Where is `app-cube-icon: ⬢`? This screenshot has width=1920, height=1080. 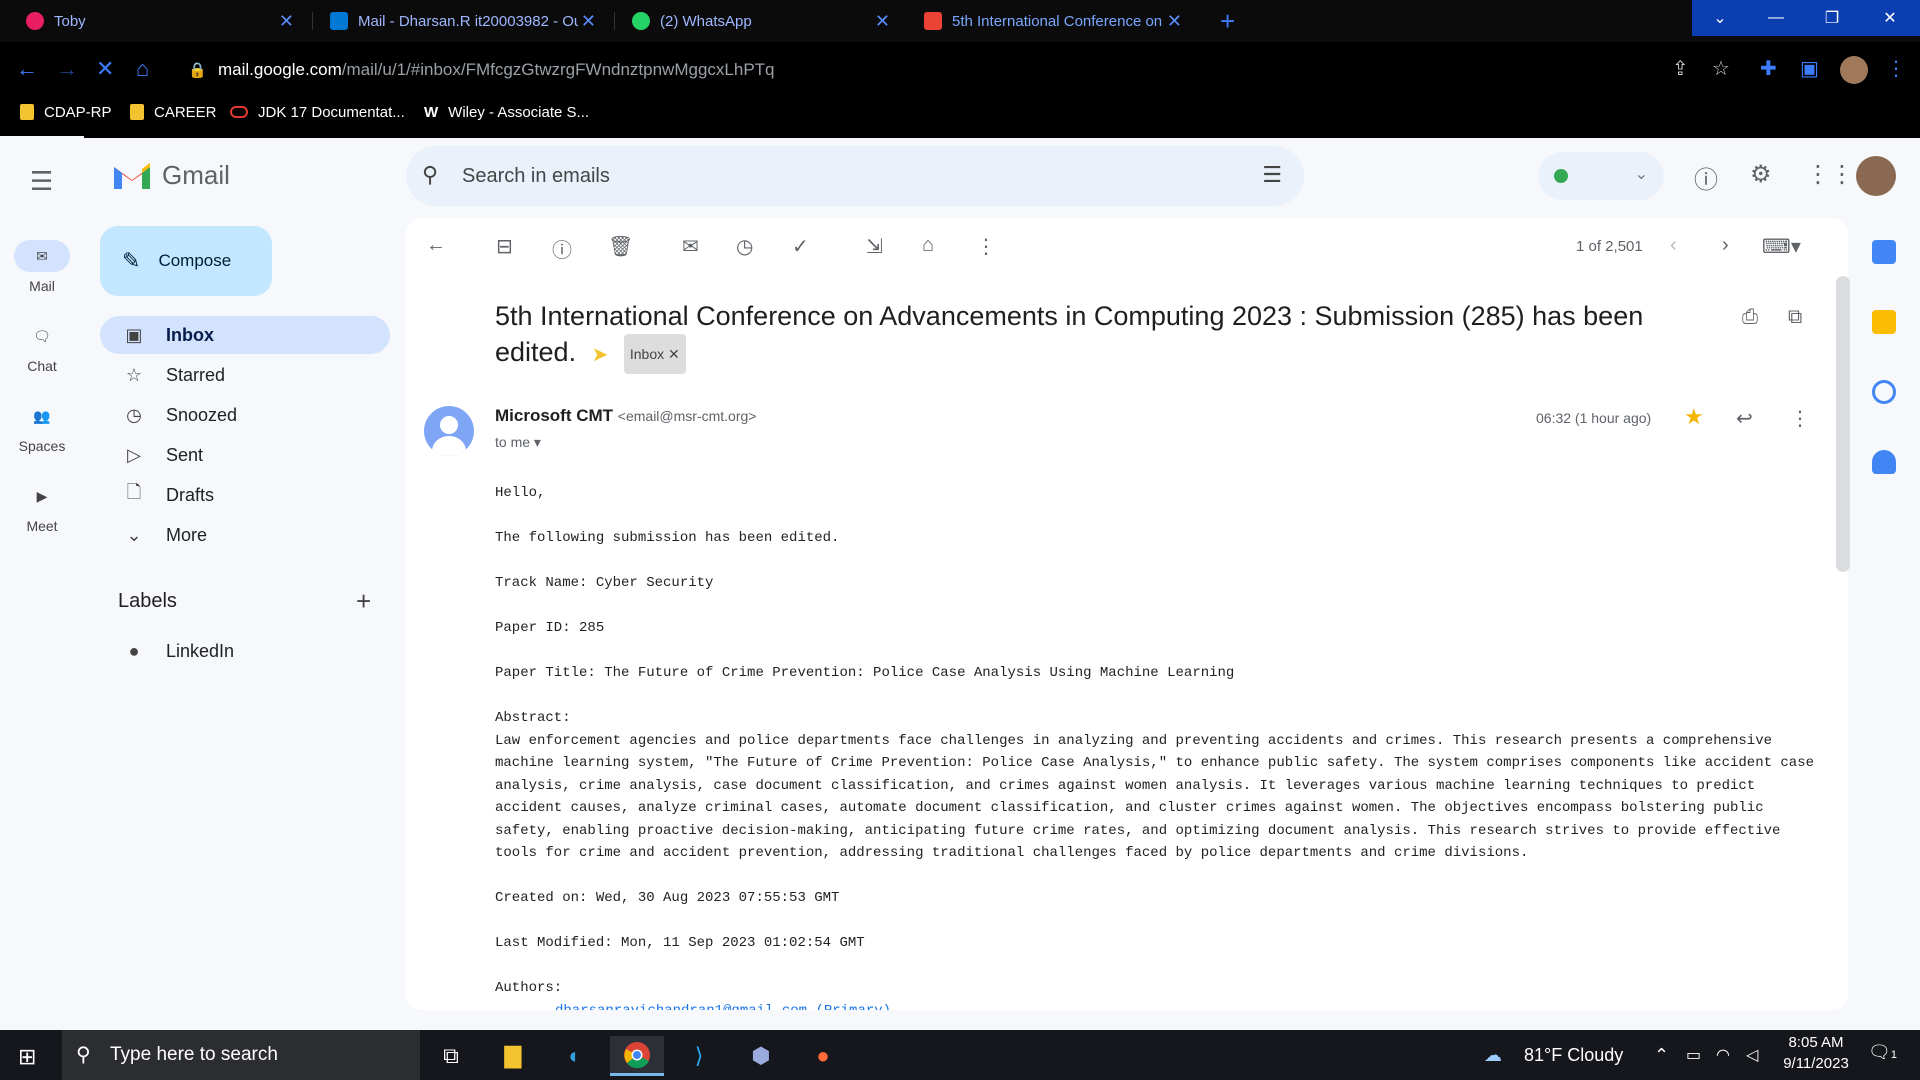
app-cube-icon: ⬢ is located at coordinates (761, 1056).